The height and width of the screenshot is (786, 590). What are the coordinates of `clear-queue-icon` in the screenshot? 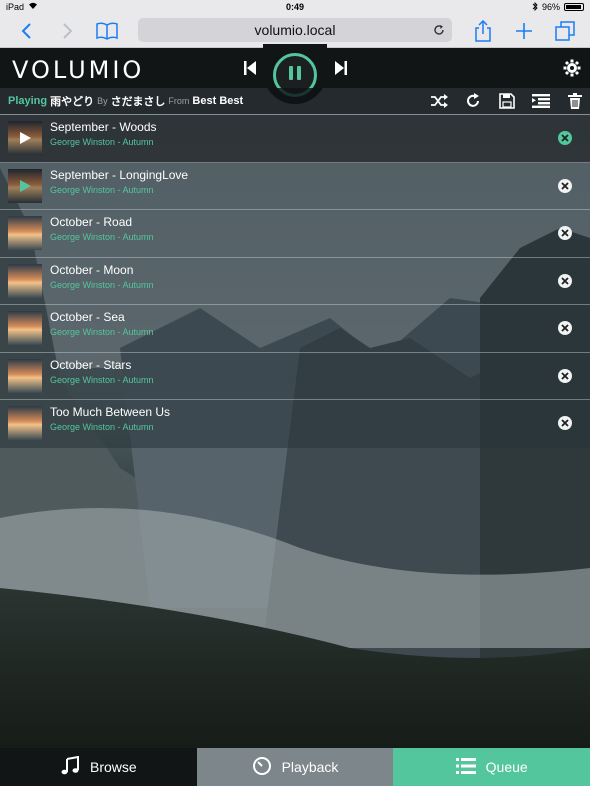 It's located at (575, 101).